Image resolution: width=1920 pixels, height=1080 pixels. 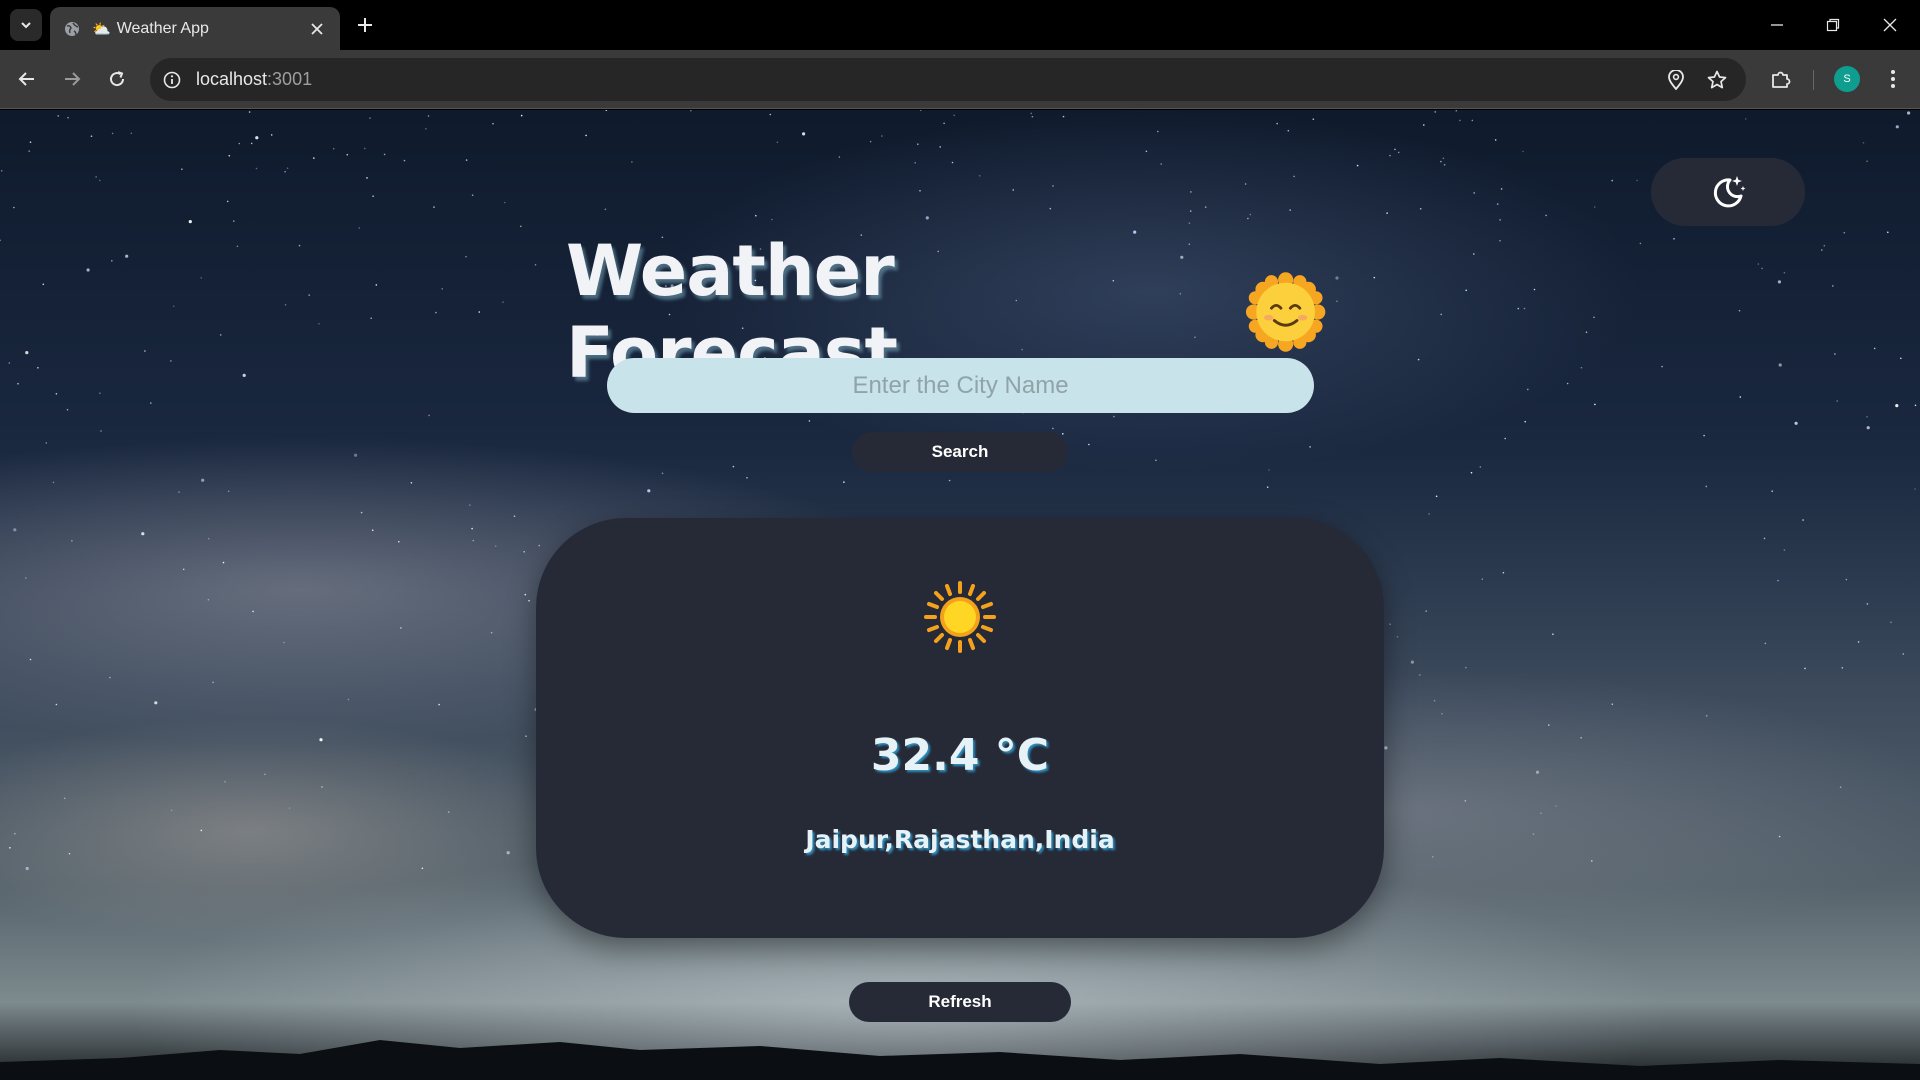 I want to click on forward-button, so click(x=72, y=79).